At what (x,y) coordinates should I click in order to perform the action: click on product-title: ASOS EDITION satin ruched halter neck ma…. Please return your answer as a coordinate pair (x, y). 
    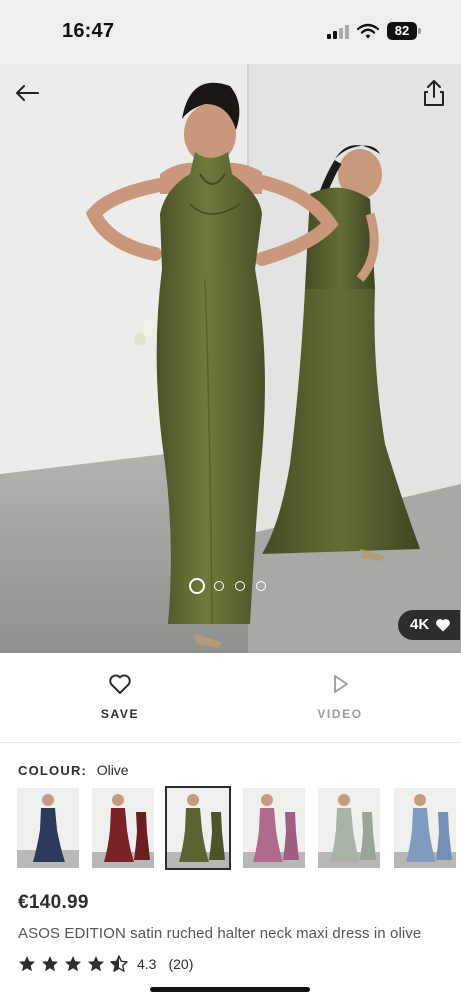
    Looking at the image, I should click on (220, 933).